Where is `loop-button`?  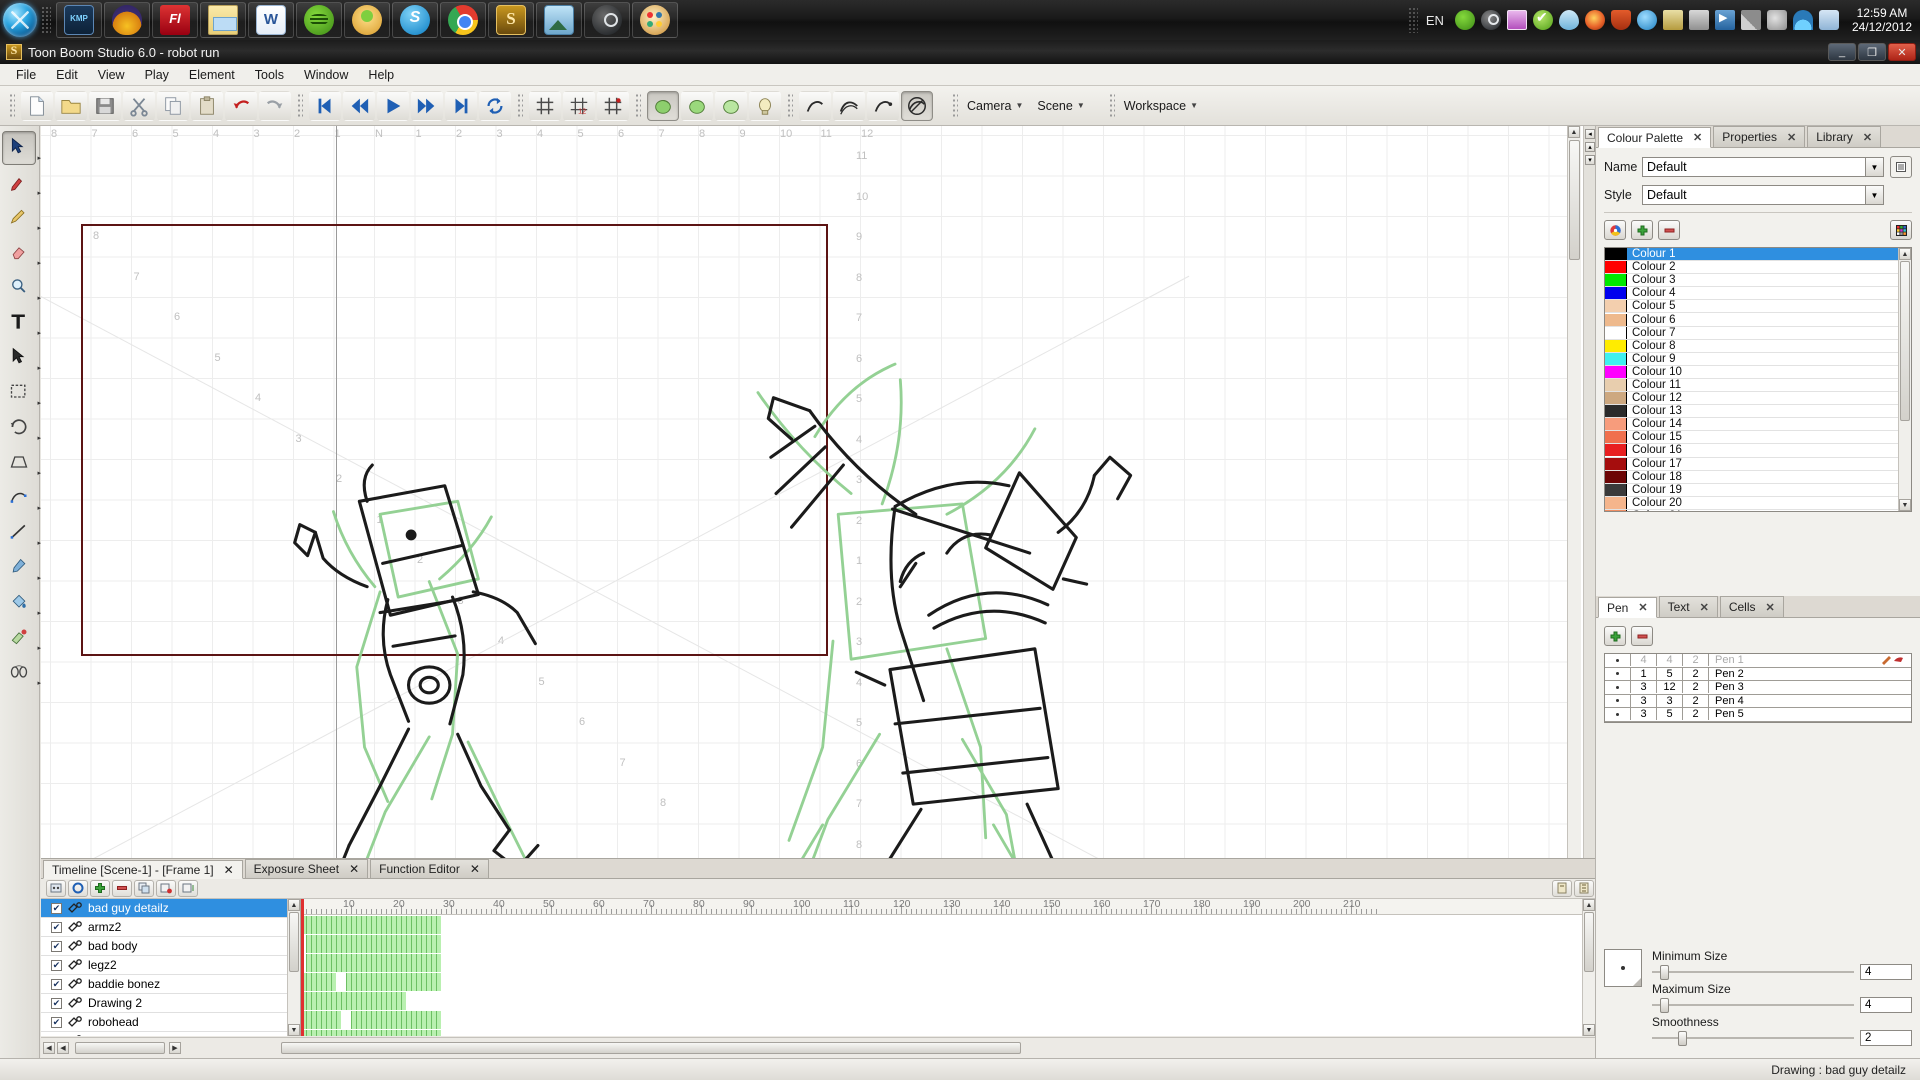
loop-button is located at coordinates (495, 105).